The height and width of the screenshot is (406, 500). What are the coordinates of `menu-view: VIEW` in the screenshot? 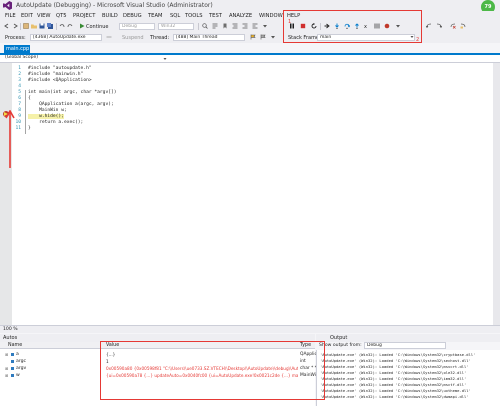 It's located at (44, 16).